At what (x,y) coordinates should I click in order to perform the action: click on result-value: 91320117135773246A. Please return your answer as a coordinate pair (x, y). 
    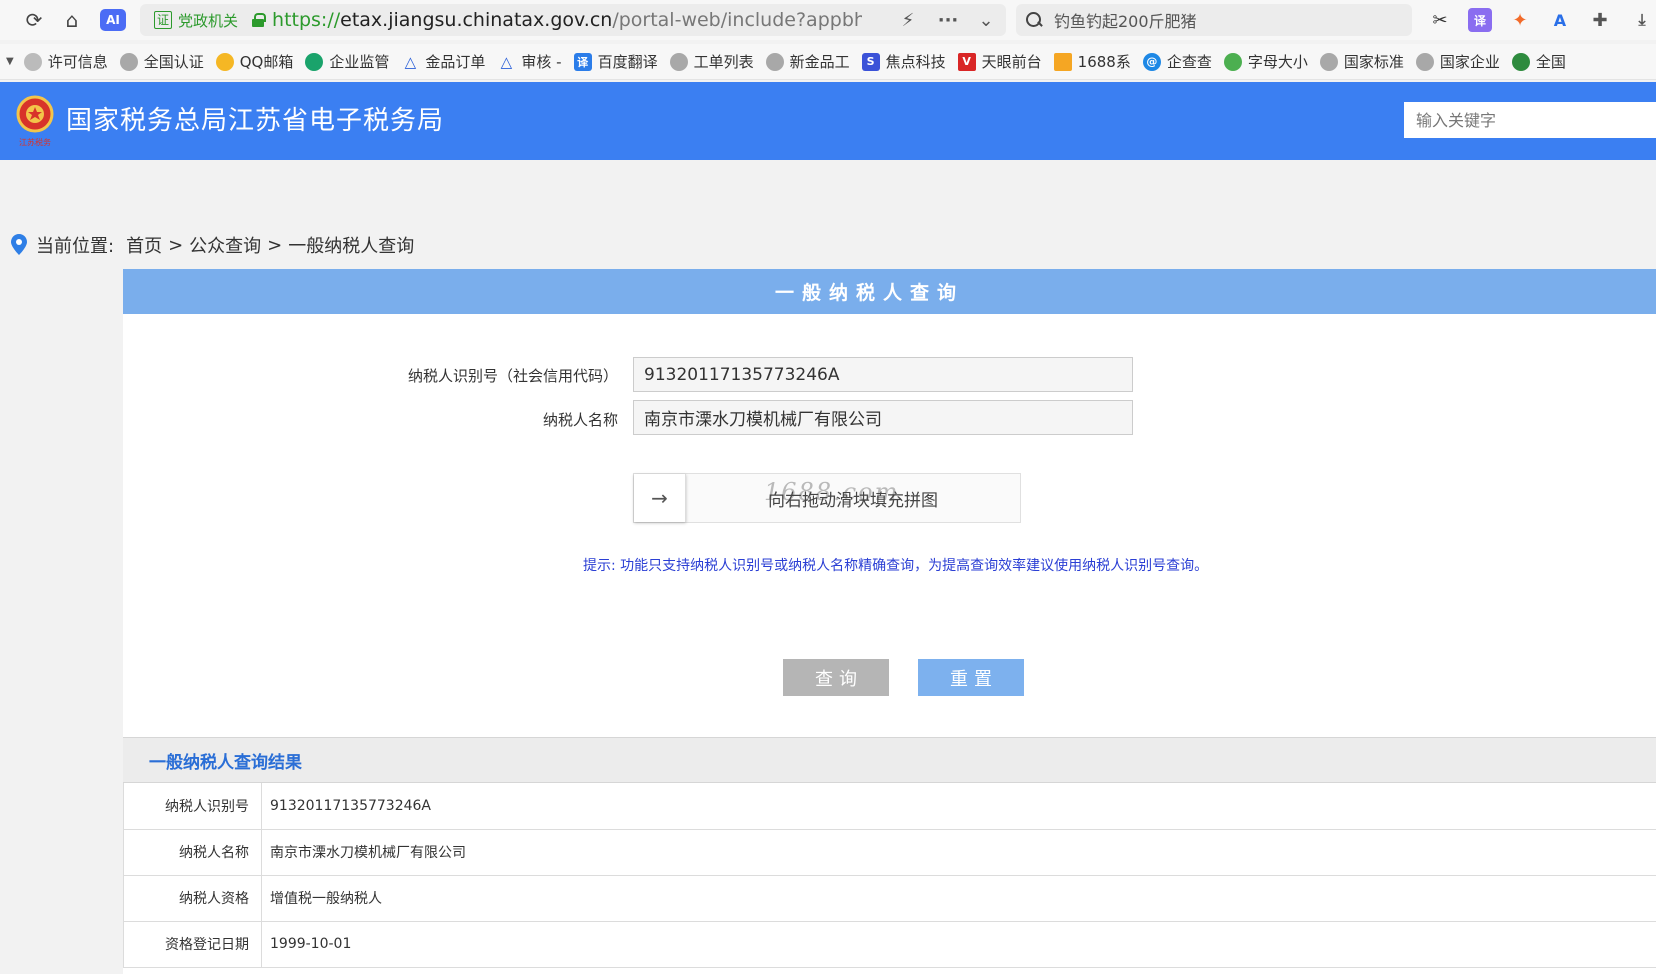
    Looking at the image, I should click on (958, 806).